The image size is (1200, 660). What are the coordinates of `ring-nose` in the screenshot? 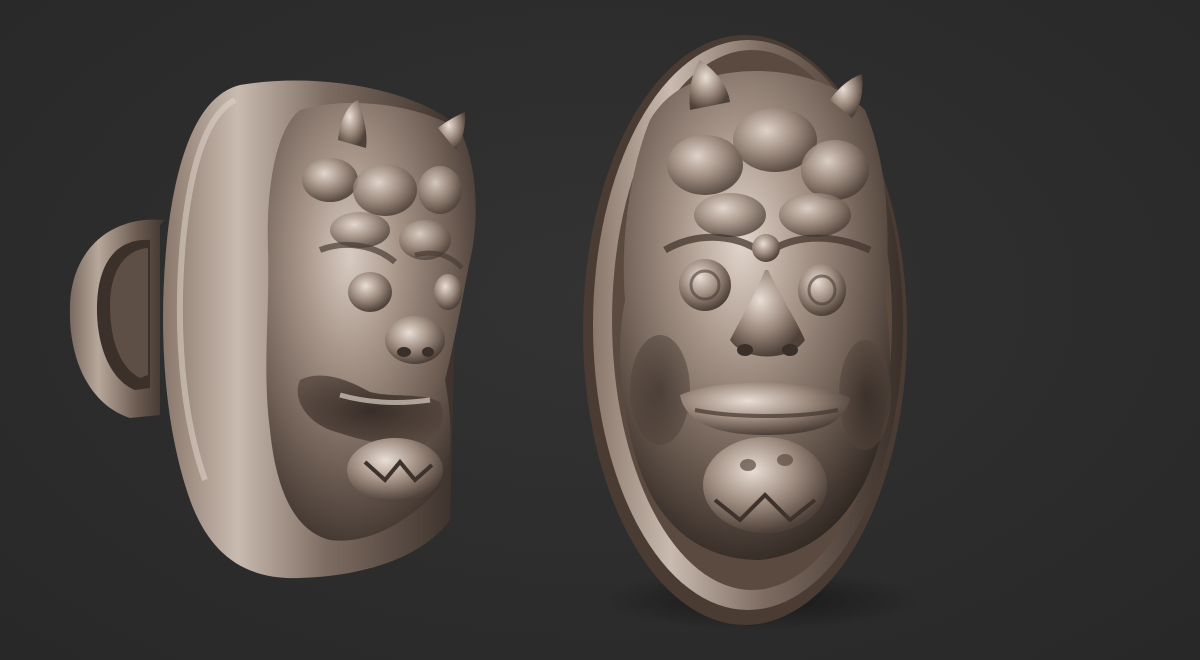 It's located at (415, 340).